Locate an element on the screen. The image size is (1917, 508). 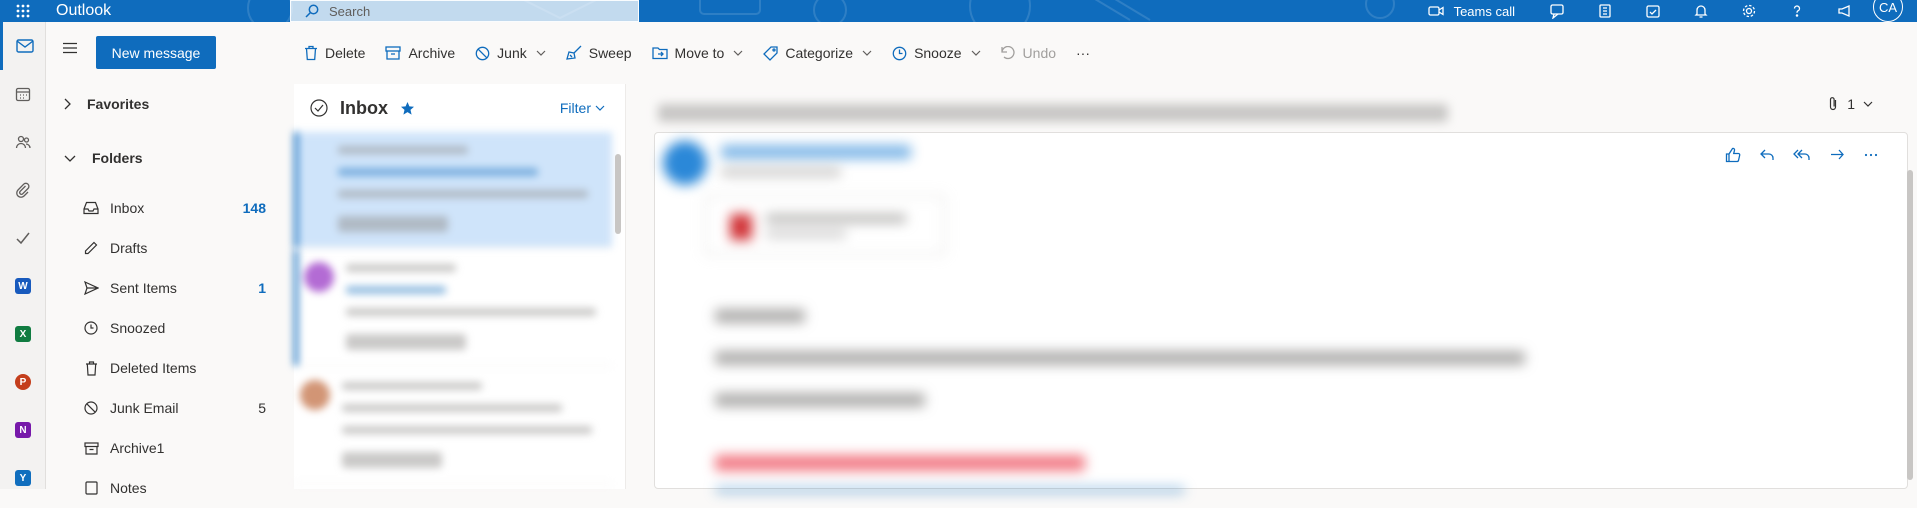
list-title: Inbox is located at coordinates (364, 107).